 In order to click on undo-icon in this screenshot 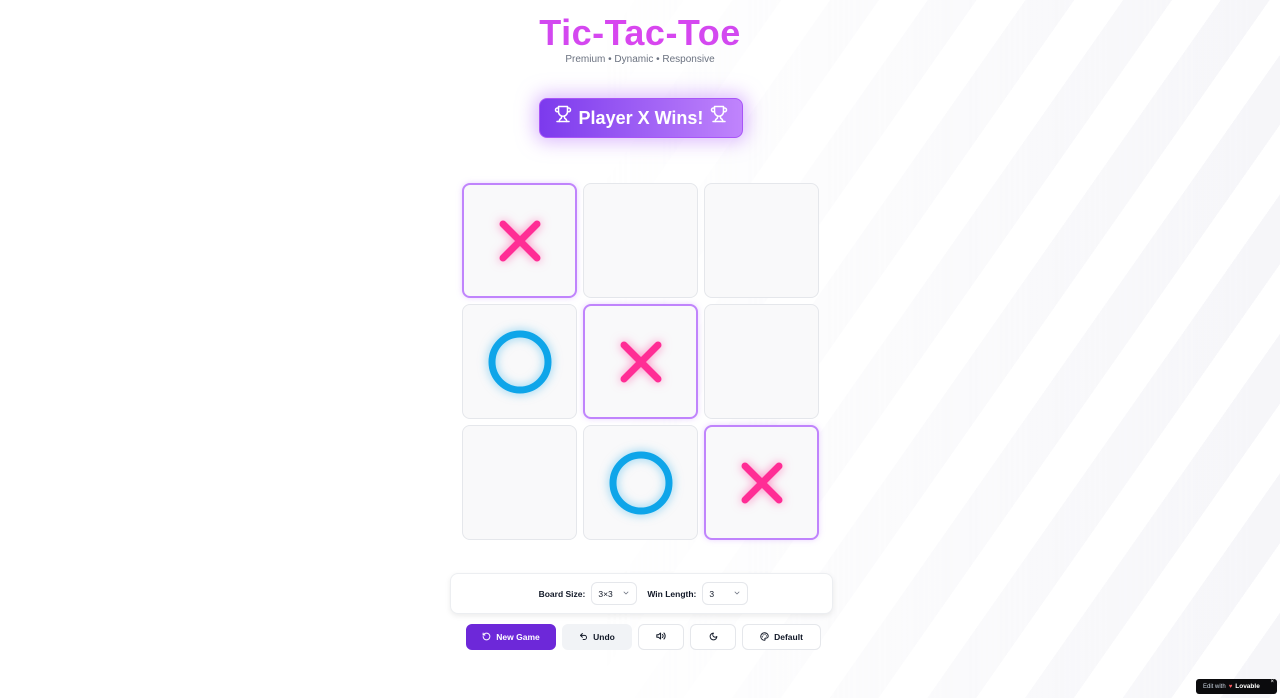, I will do `click(583, 637)`.